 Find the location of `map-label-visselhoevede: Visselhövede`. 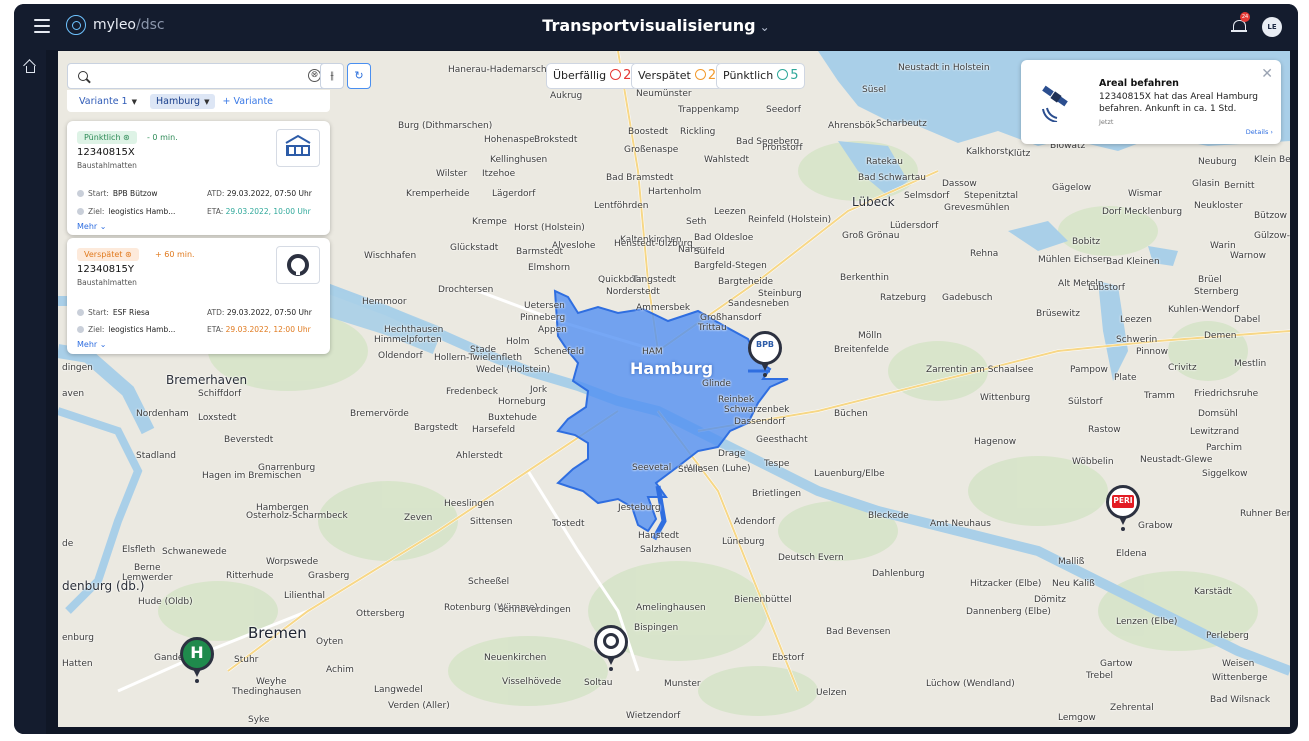

map-label-visselhoevede: Visselhövede is located at coordinates (532, 682).